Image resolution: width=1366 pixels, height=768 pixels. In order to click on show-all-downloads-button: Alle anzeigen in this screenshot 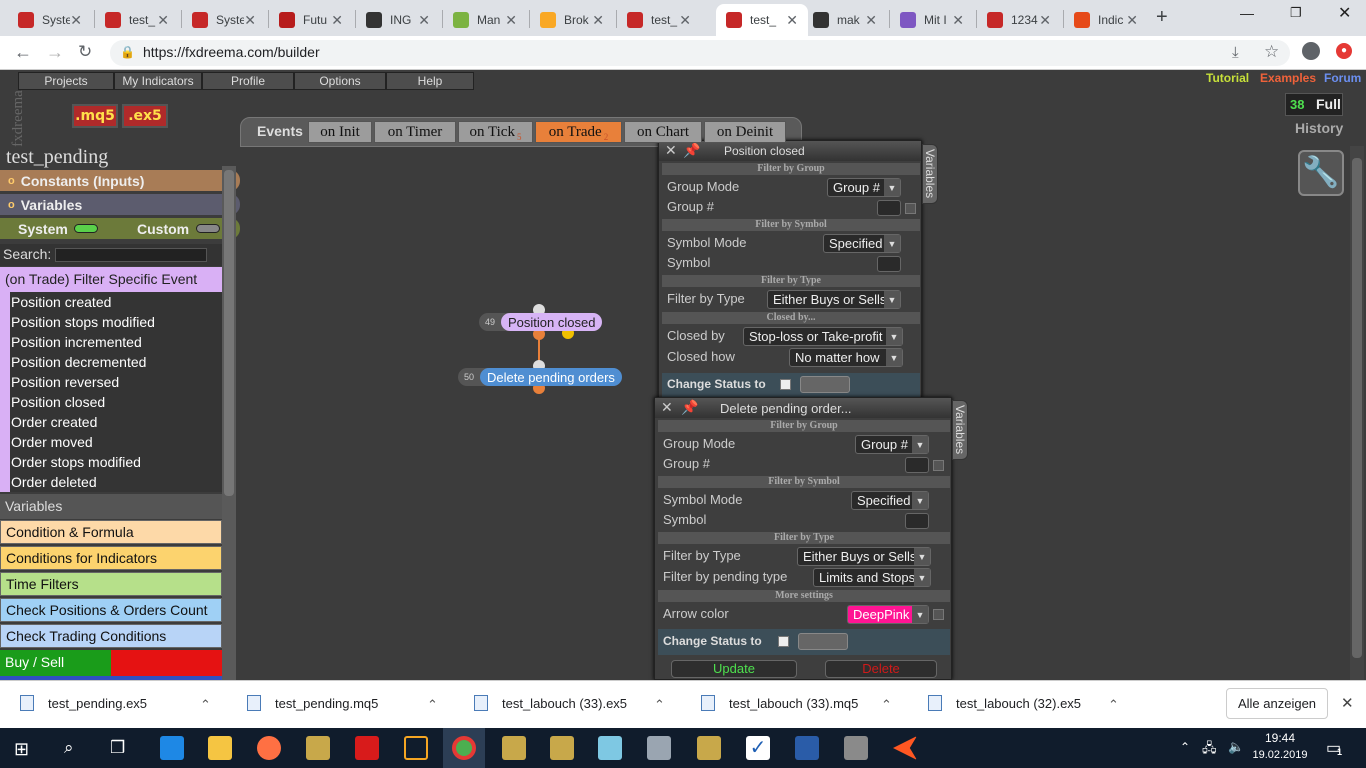, I will do `click(1277, 703)`.